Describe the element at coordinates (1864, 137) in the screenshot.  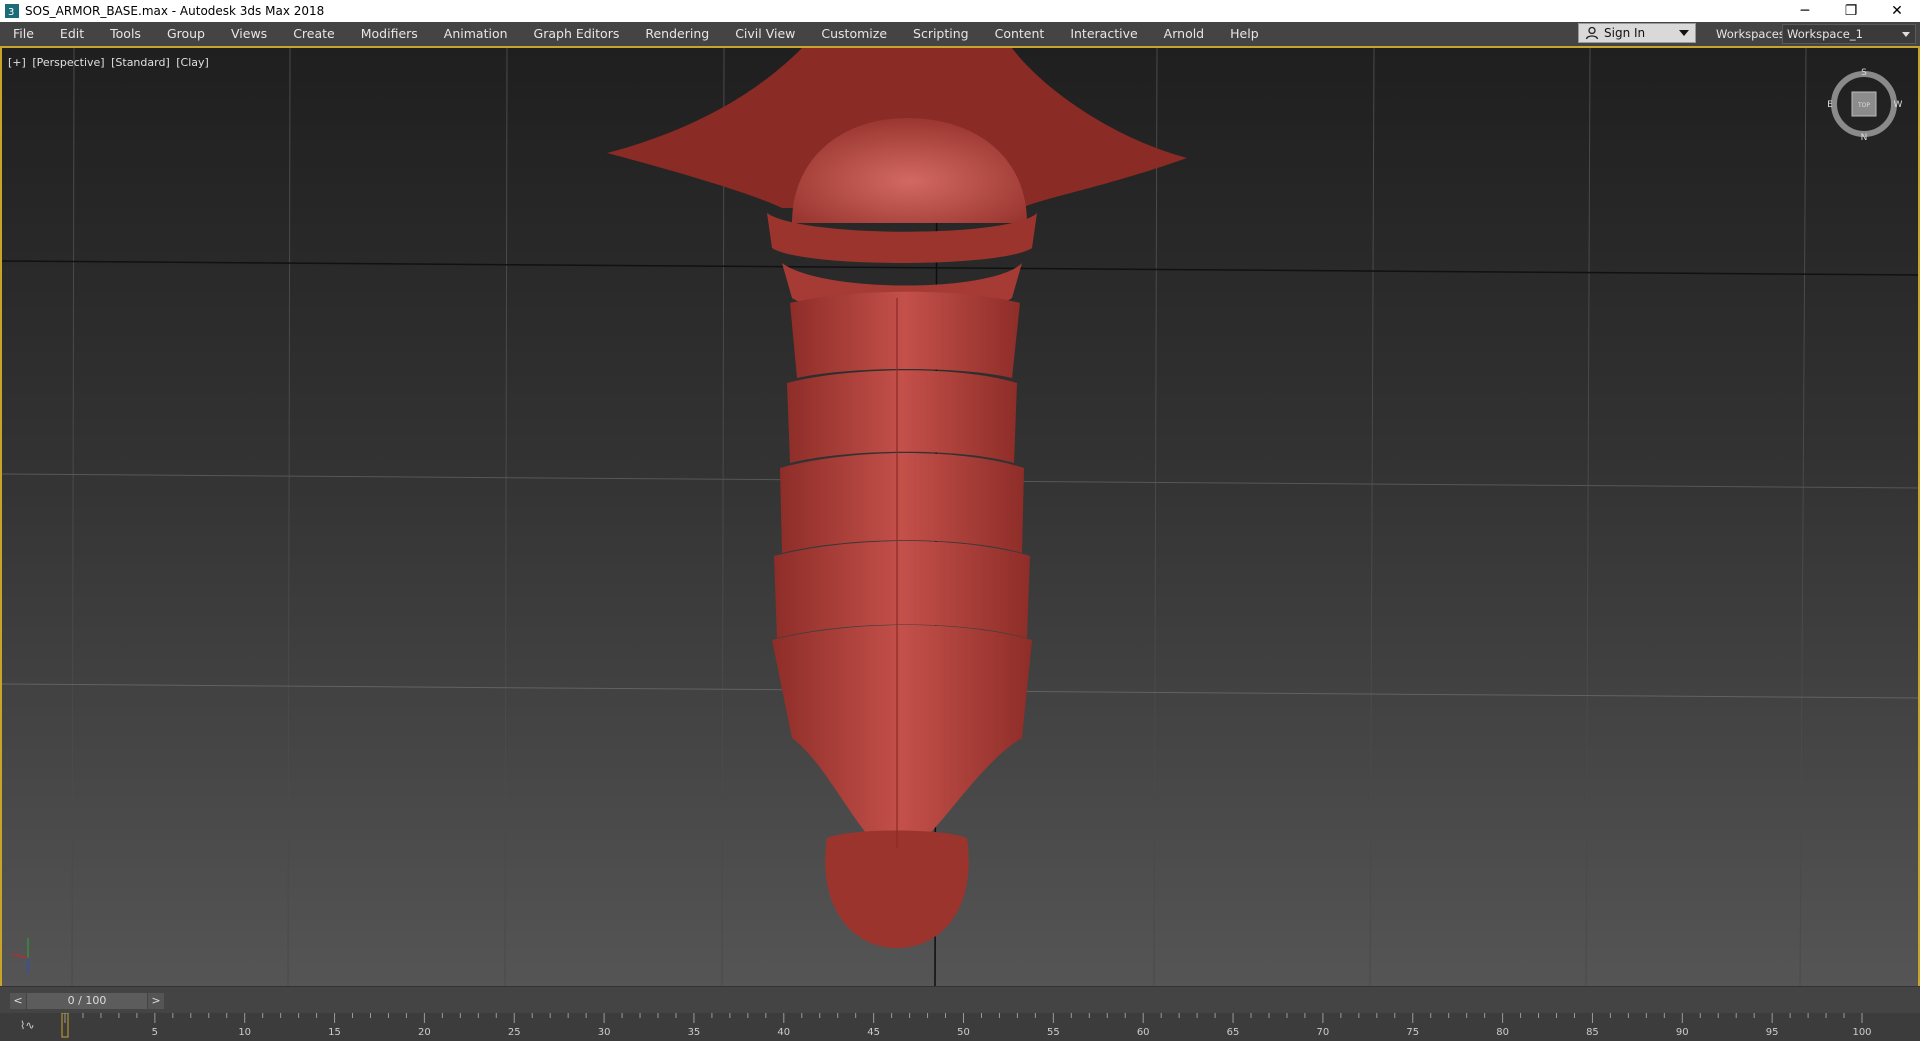
I see `viewcube-compass-bottom: N` at that location.